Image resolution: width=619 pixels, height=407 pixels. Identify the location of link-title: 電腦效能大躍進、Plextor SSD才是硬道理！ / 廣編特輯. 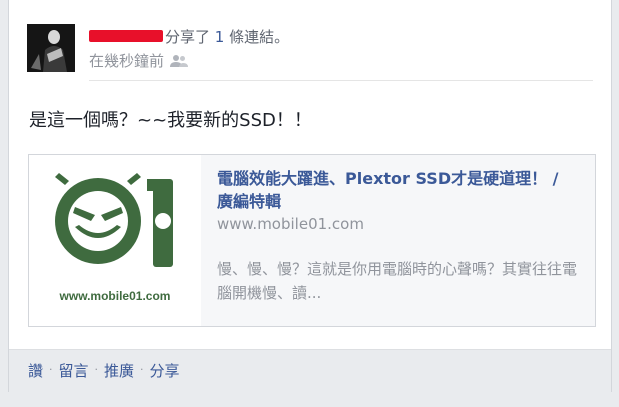
(389, 190).